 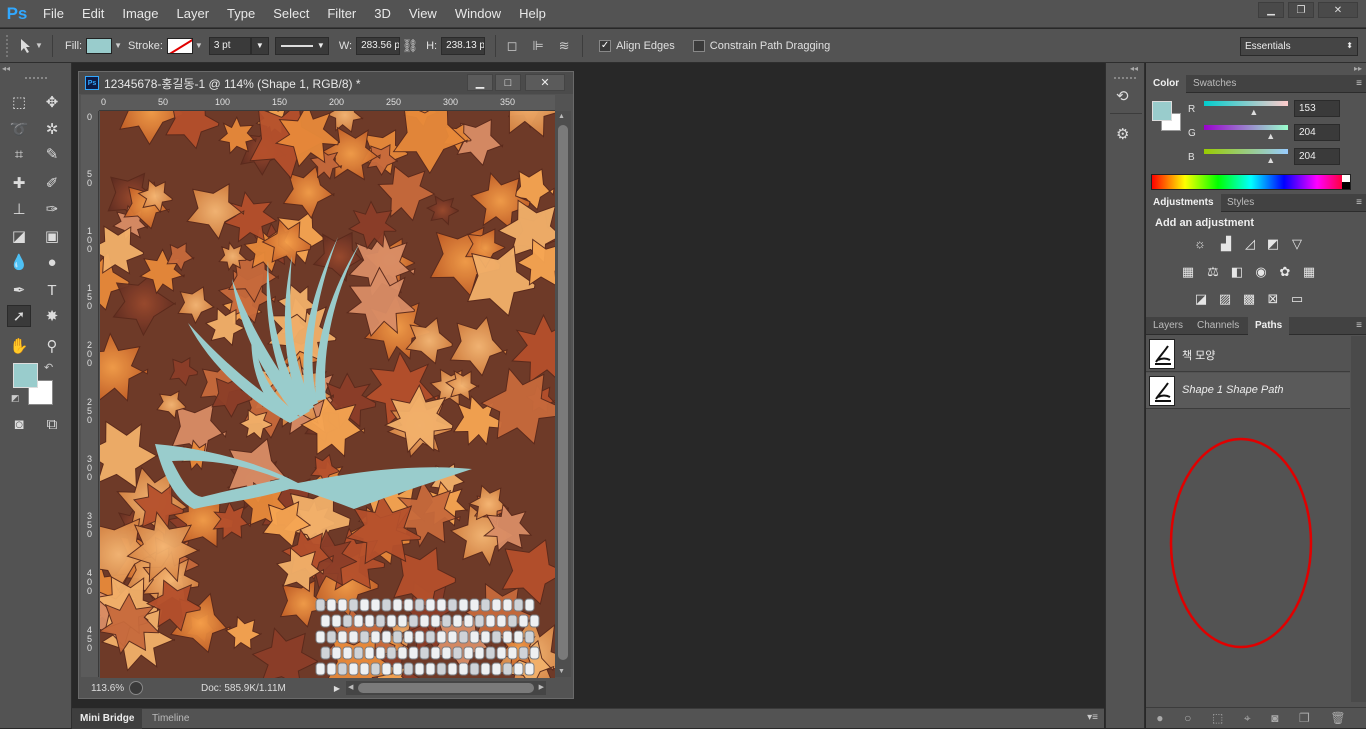 I want to click on workspace-dropdown: Essentials ⬍, so click(x=1299, y=46).